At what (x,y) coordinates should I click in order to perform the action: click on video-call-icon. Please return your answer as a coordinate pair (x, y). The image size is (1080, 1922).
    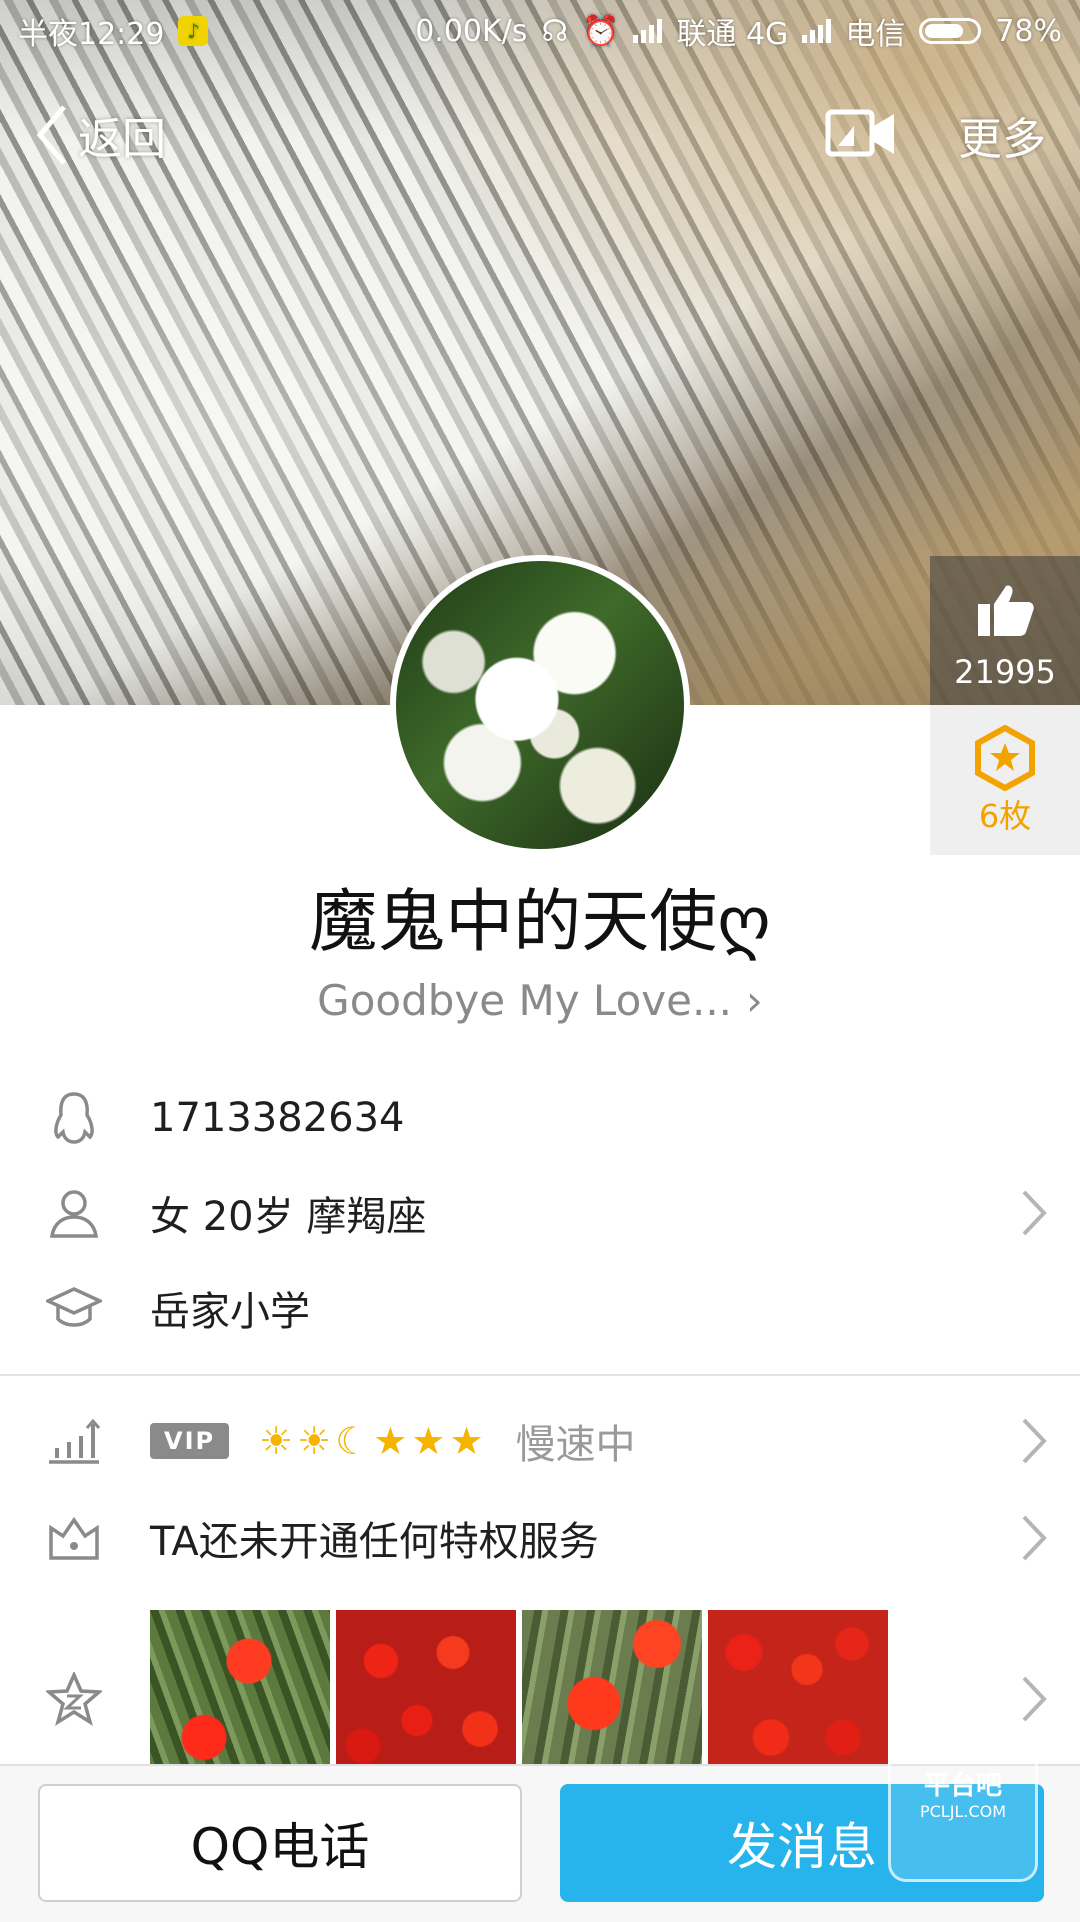
    Looking at the image, I should click on (861, 135).